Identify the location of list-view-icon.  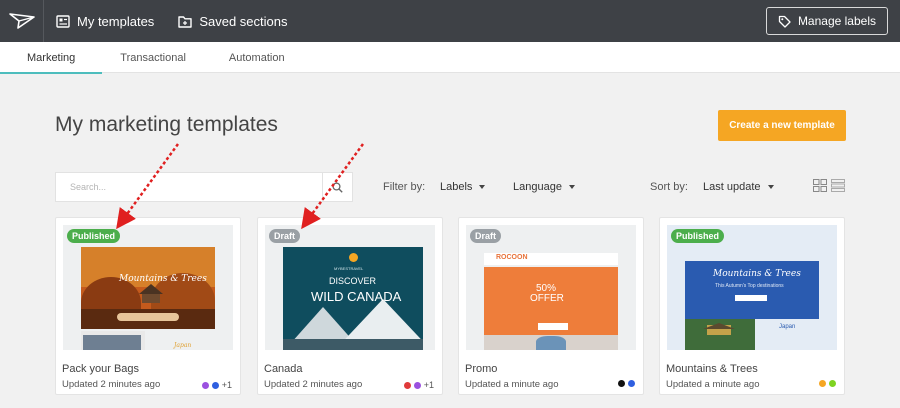
(838, 185).